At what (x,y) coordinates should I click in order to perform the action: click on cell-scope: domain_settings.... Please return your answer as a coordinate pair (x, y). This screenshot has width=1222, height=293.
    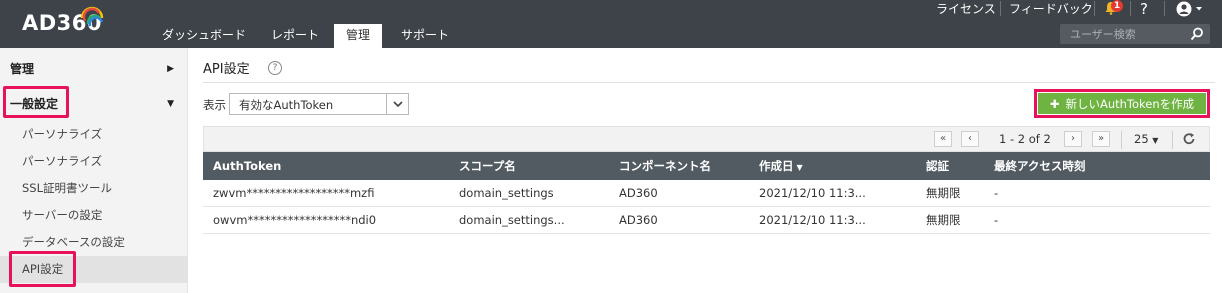
    Looking at the image, I should click on (512, 220).